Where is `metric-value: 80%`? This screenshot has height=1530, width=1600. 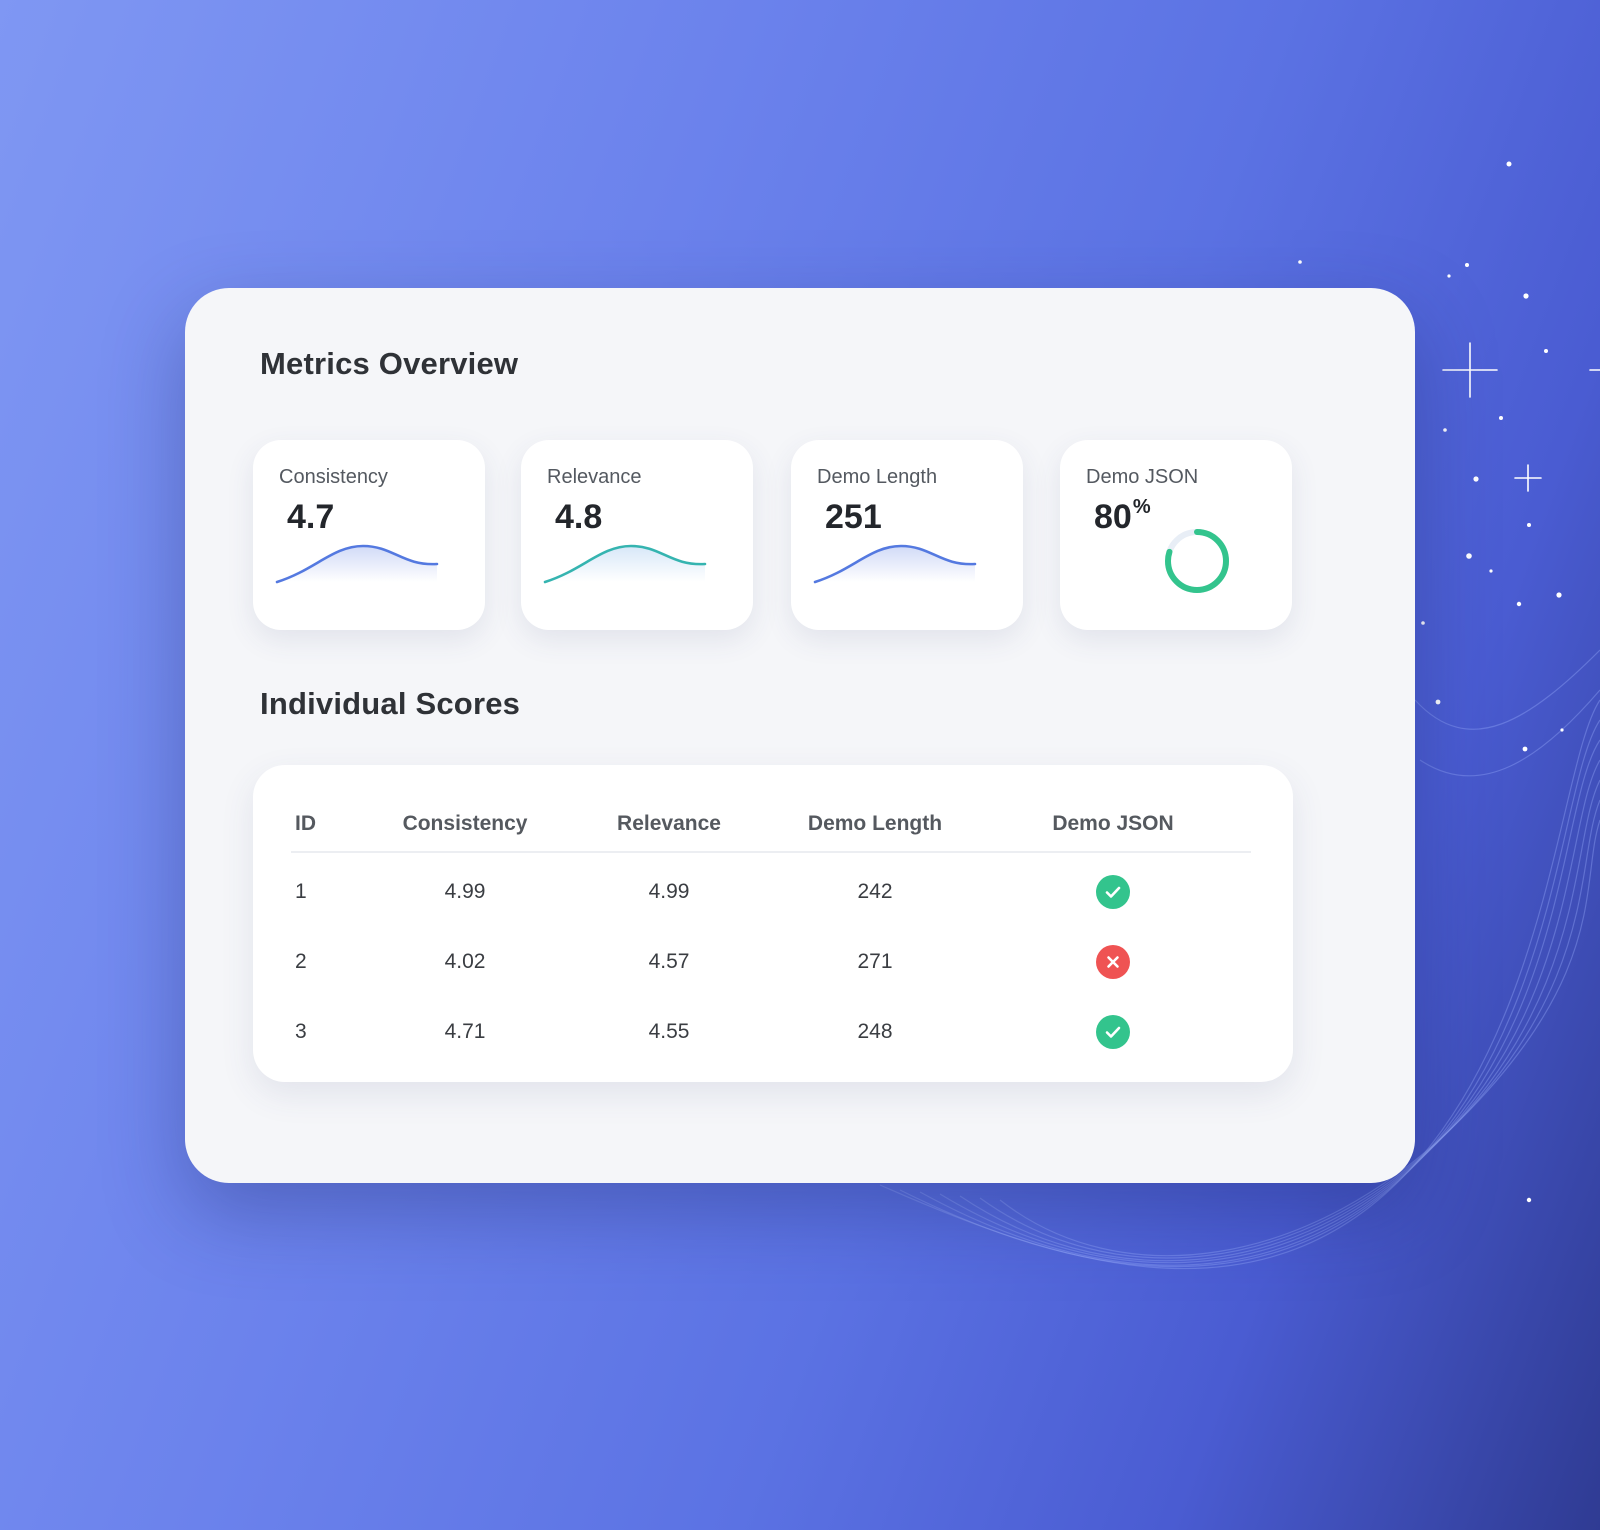
metric-value: 80% is located at coordinates (1122, 516).